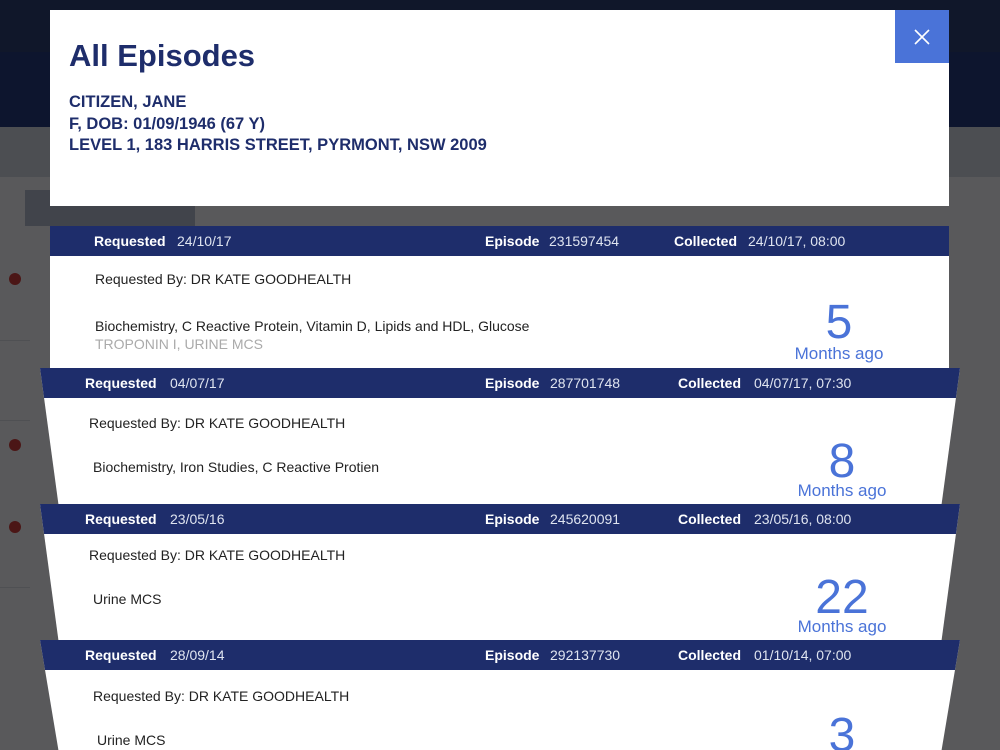 Image resolution: width=1000 pixels, height=750 pixels. I want to click on collected-date: 23/05/16, 08:00, so click(803, 519).